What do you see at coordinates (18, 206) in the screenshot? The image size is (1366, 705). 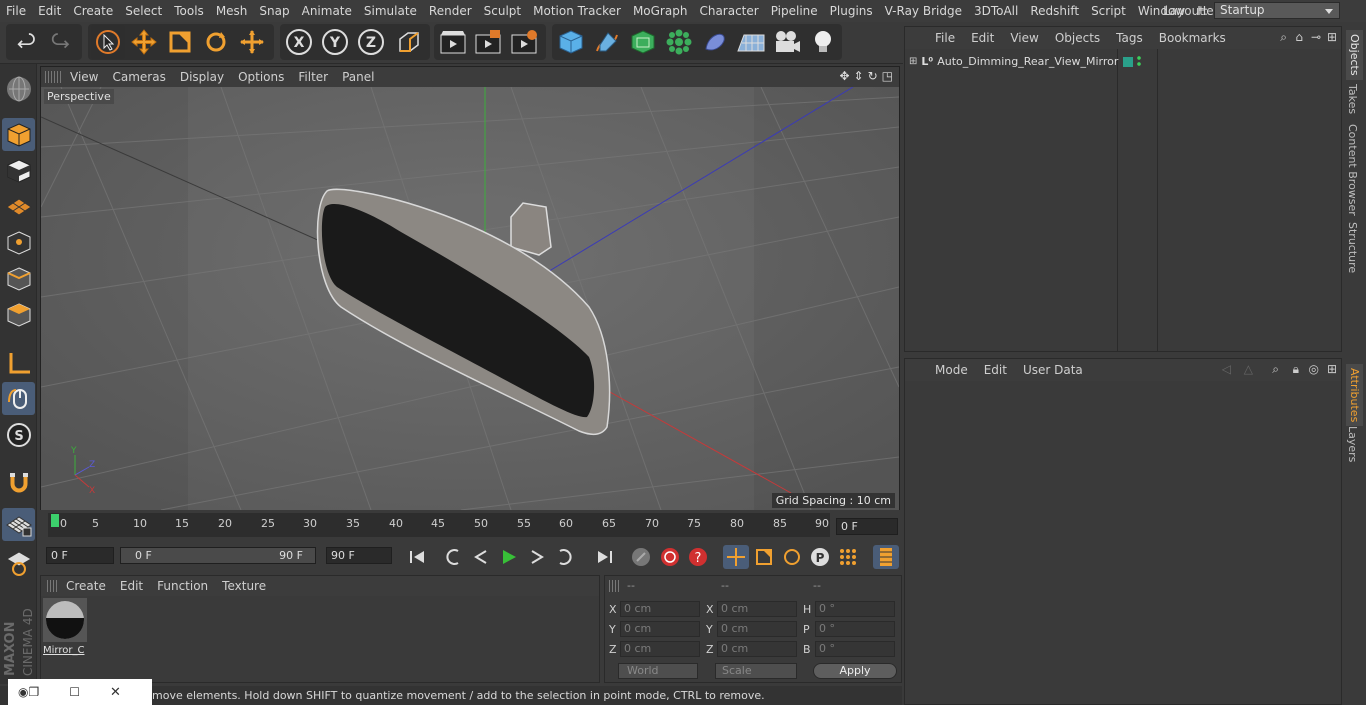 I see `workplane-icon` at bounding box center [18, 206].